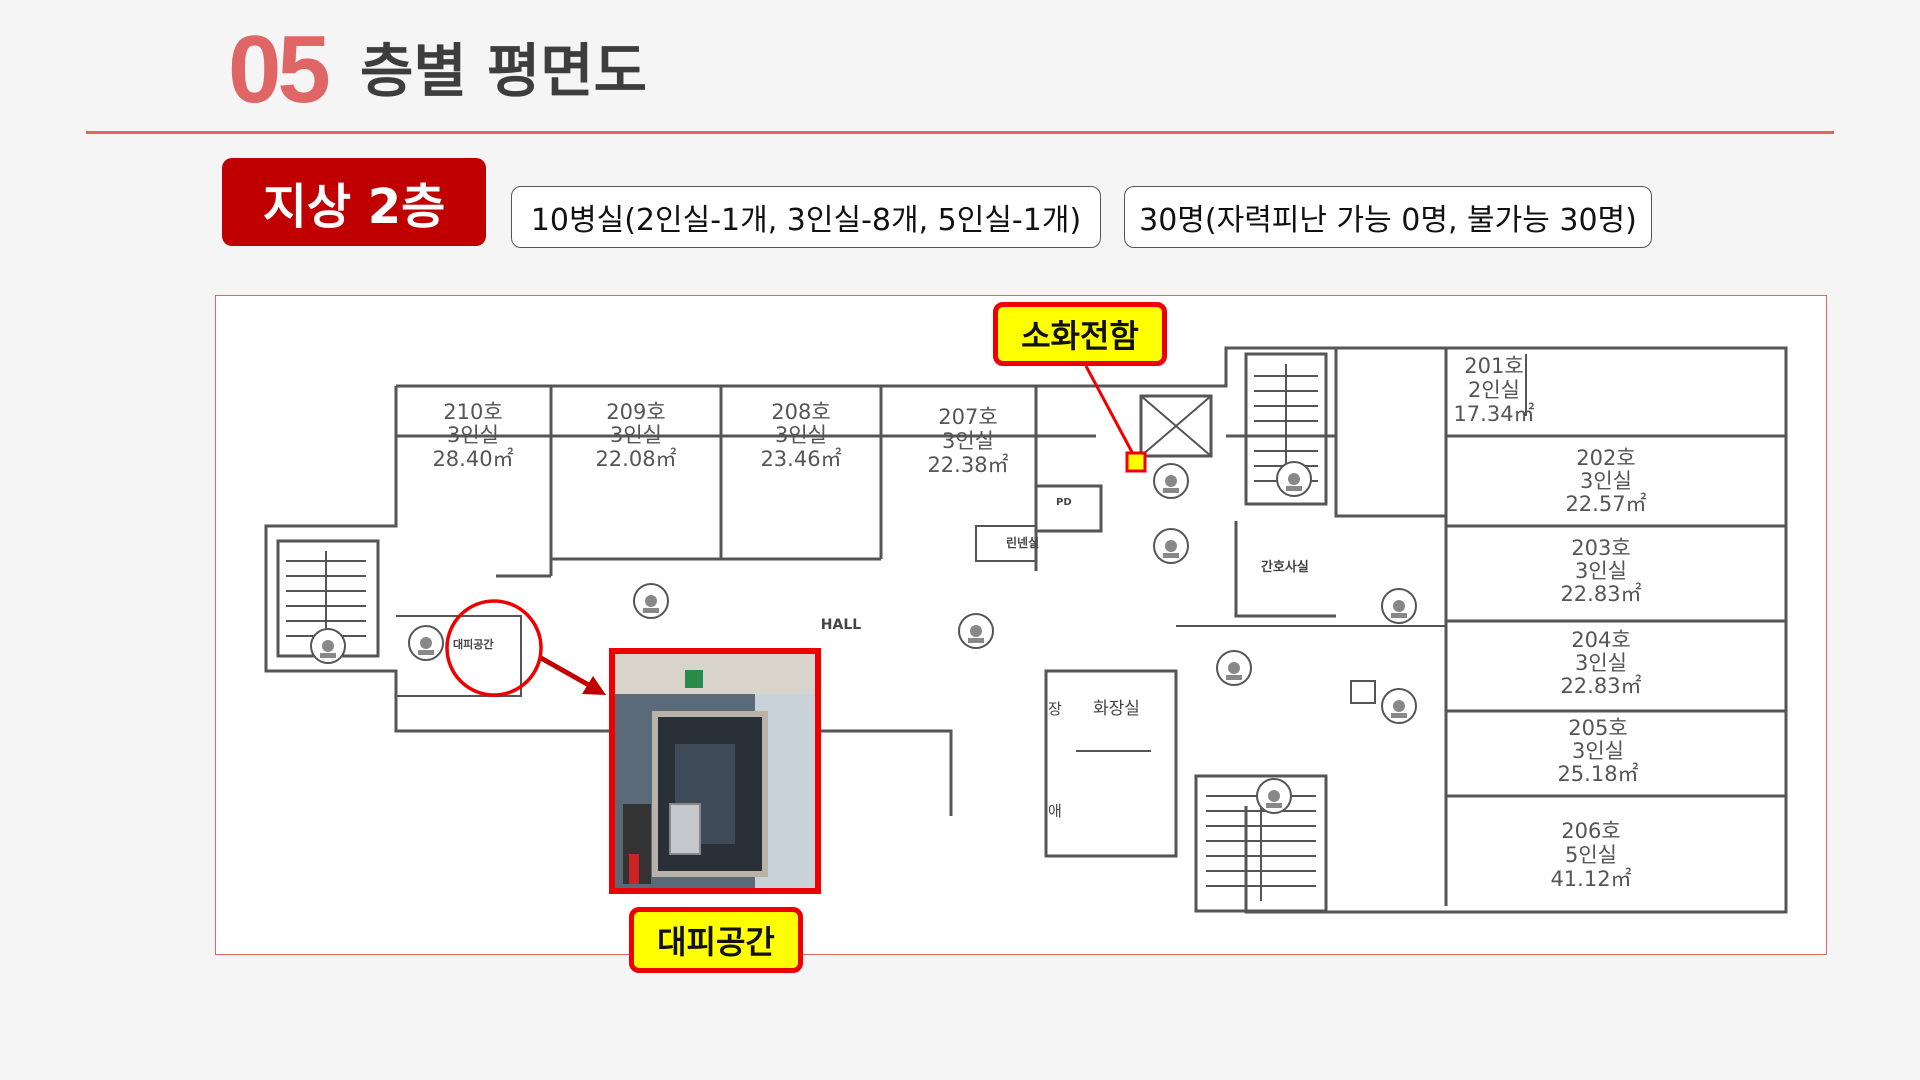 The image size is (1920, 1080). I want to click on room-206-type: 5인실, so click(1591, 855).